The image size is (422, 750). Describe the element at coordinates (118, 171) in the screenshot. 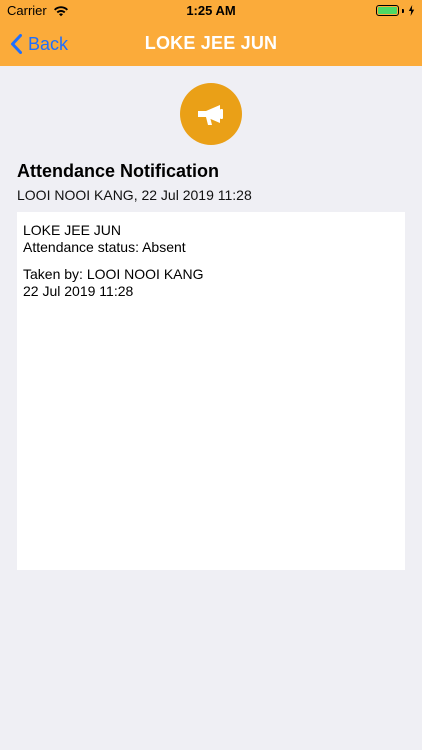

I see `notification-title: Attendance Notification` at that location.